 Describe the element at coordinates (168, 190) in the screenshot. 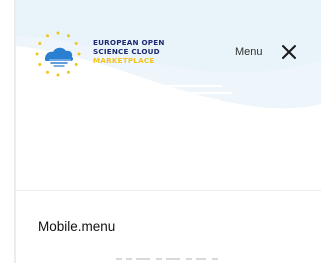

I see `menu-divider` at that location.